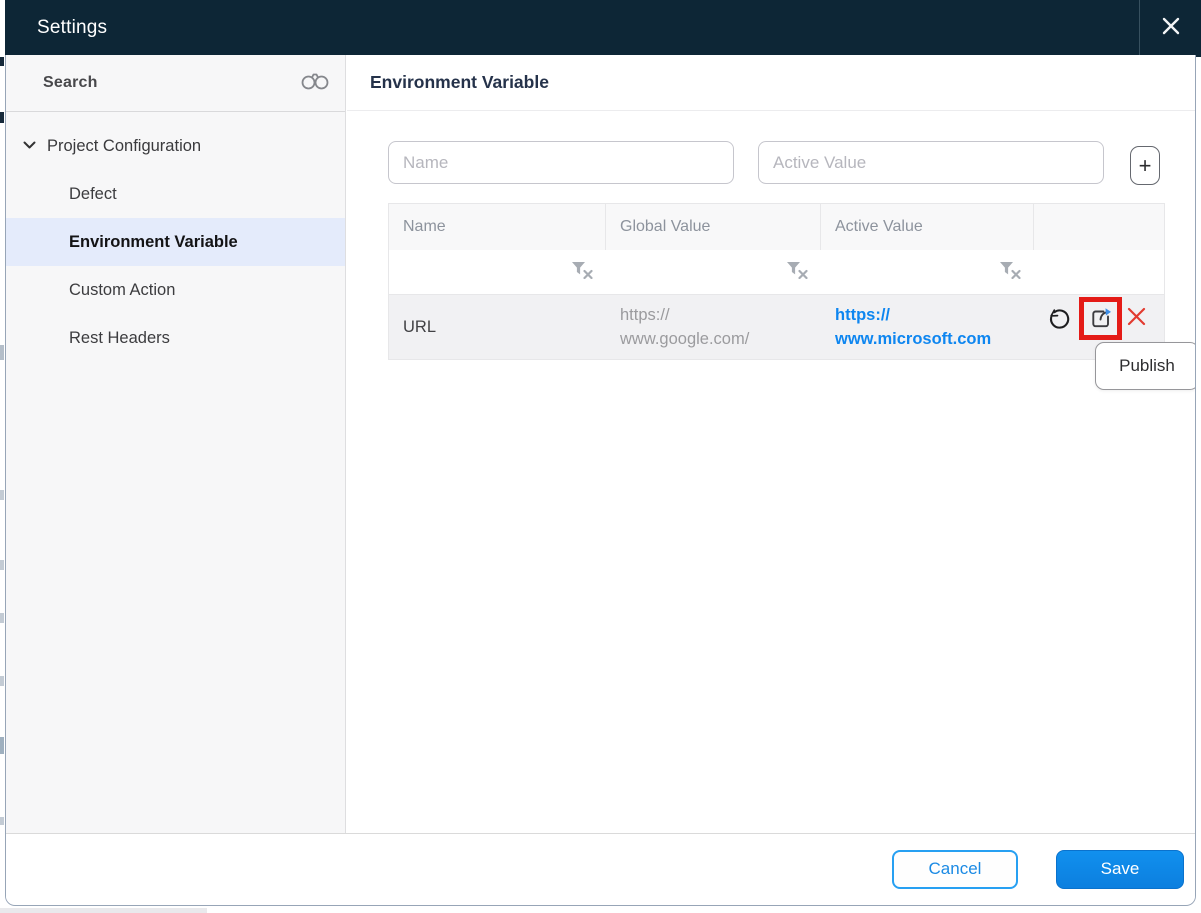 This screenshot has width=1201, height=913. I want to click on tree-node-project-configuration: Project Configuration, so click(175, 146).